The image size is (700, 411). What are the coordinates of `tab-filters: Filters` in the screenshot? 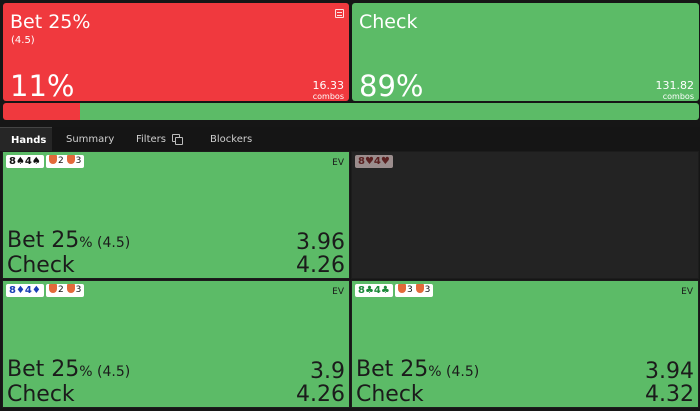 It's located at (159, 139).